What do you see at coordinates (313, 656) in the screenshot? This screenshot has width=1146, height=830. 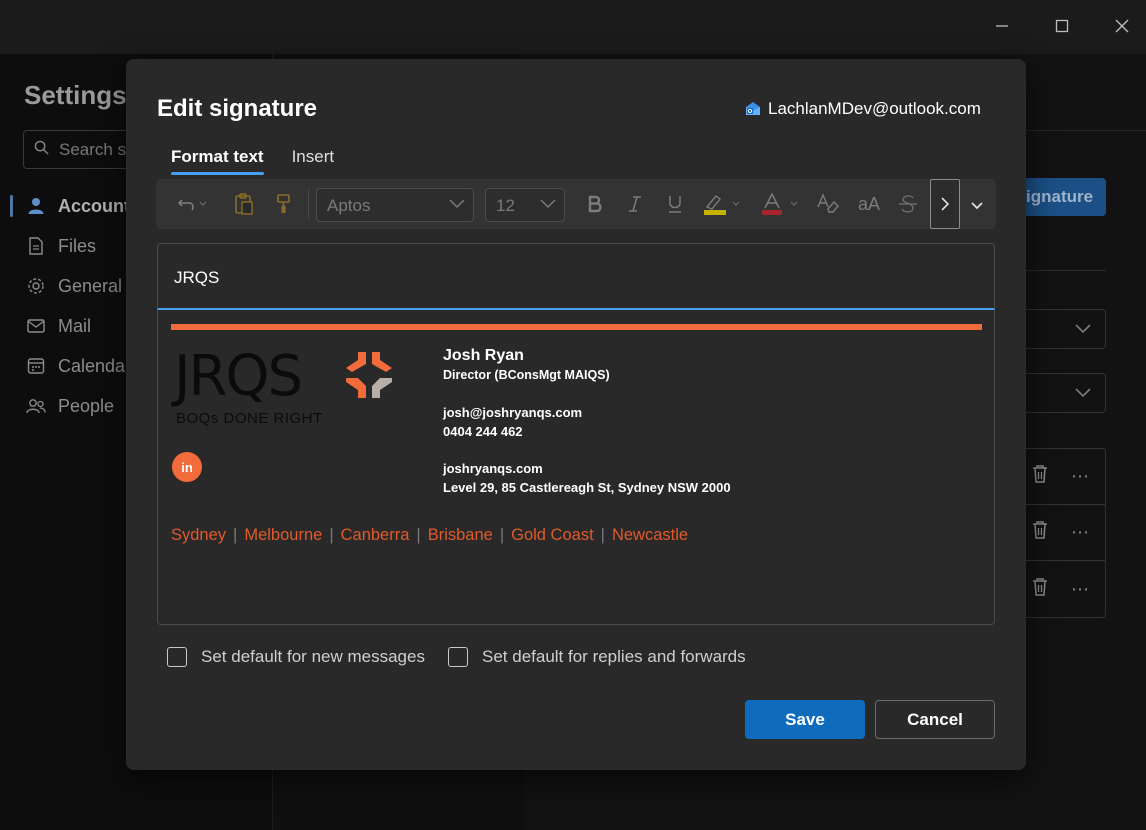 I see `default-new-messages-label: Set default for new messages` at bounding box center [313, 656].